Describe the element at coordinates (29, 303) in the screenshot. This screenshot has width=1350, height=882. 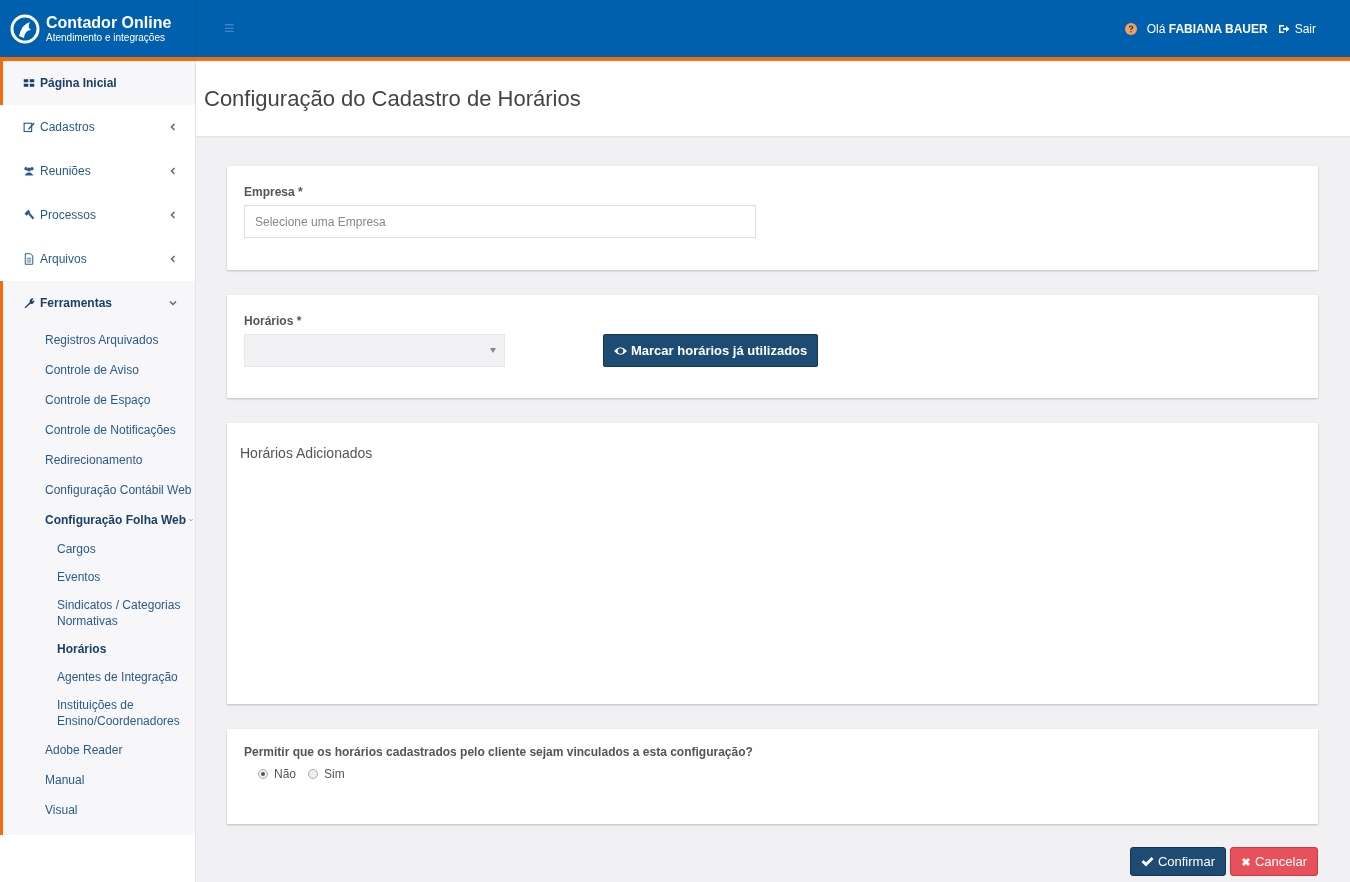
I see `wrench-icon` at that location.